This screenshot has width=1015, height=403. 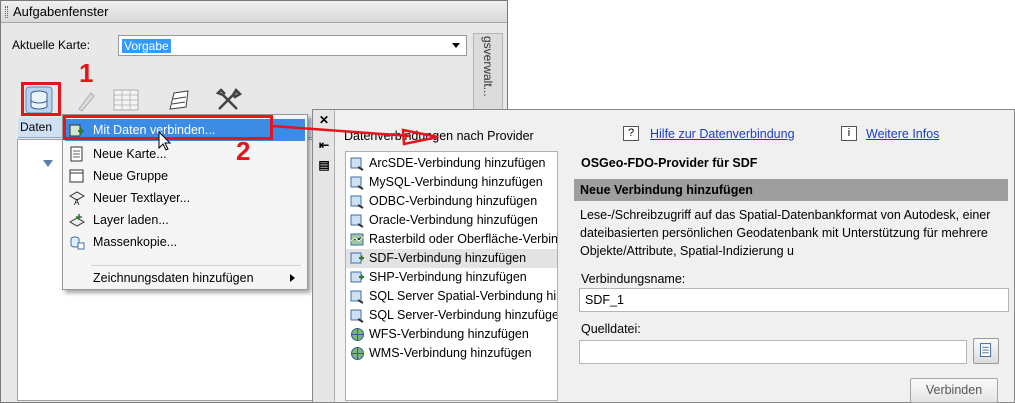 I want to click on section-title: Neue Verbindung hinzufügen, so click(x=666, y=190).